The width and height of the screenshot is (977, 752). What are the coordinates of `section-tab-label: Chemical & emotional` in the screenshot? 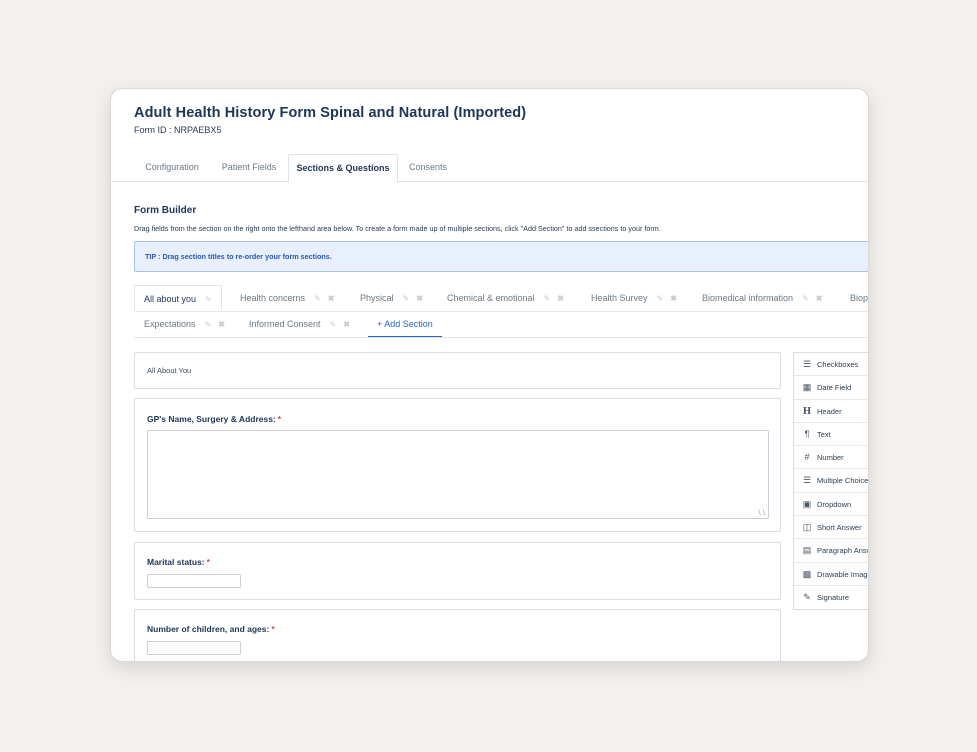 It's located at (491, 298).